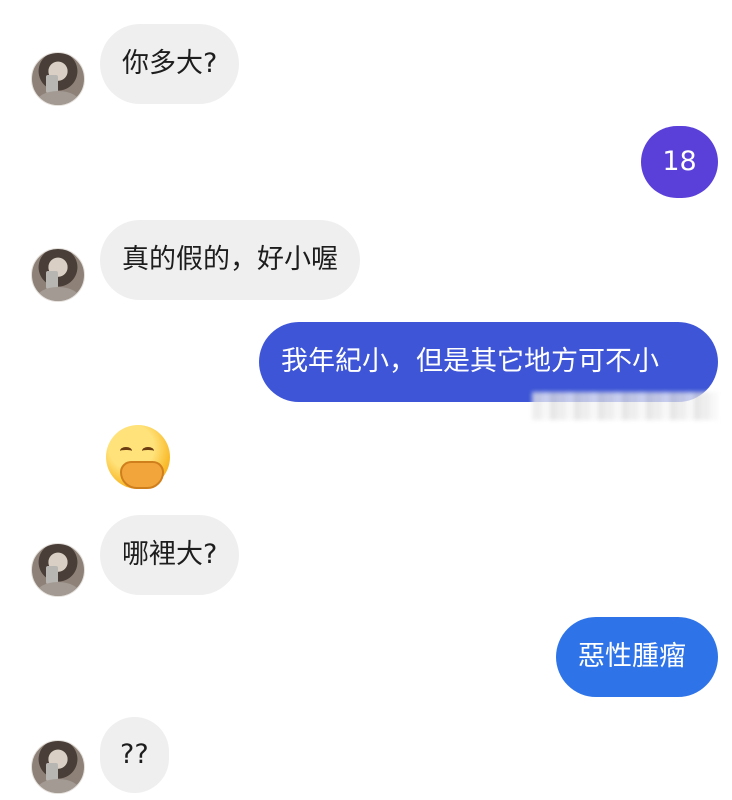 The width and height of the screenshot is (732, 800). What do you see at coordinates (625, 406) in the screenshot?
I see `blurred-overlay` at bounding box center [625, 406].